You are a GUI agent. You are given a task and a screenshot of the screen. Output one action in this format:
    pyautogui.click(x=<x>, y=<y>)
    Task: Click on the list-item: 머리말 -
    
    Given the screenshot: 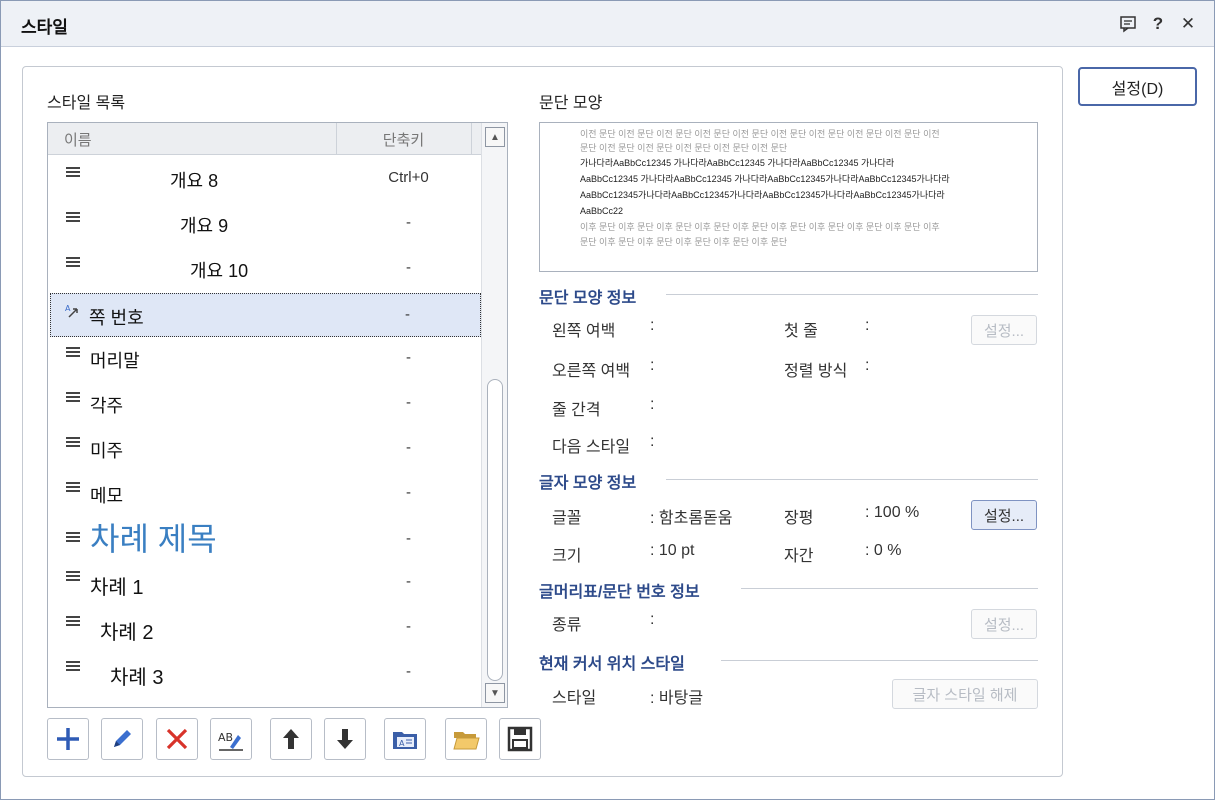 What is the action you would take?
    pyautogui.click(x=265, y=359)
    